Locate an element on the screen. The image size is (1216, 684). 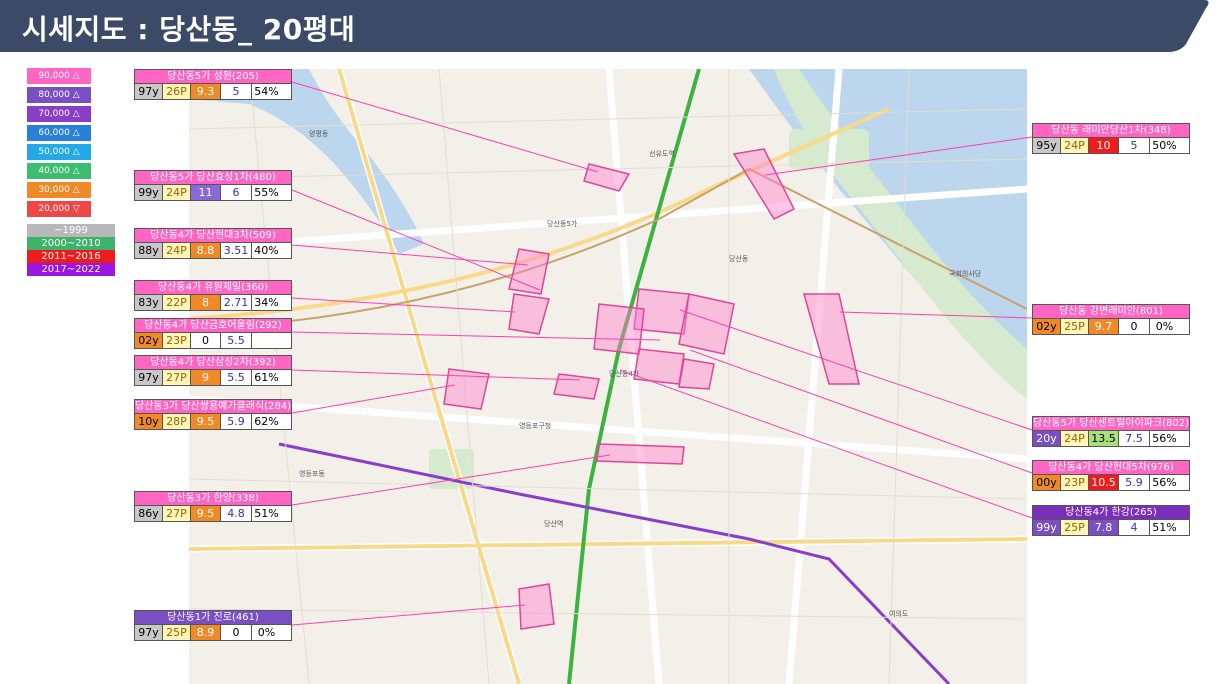
sale-price: 8.8 is located at coordinates (206, 250).